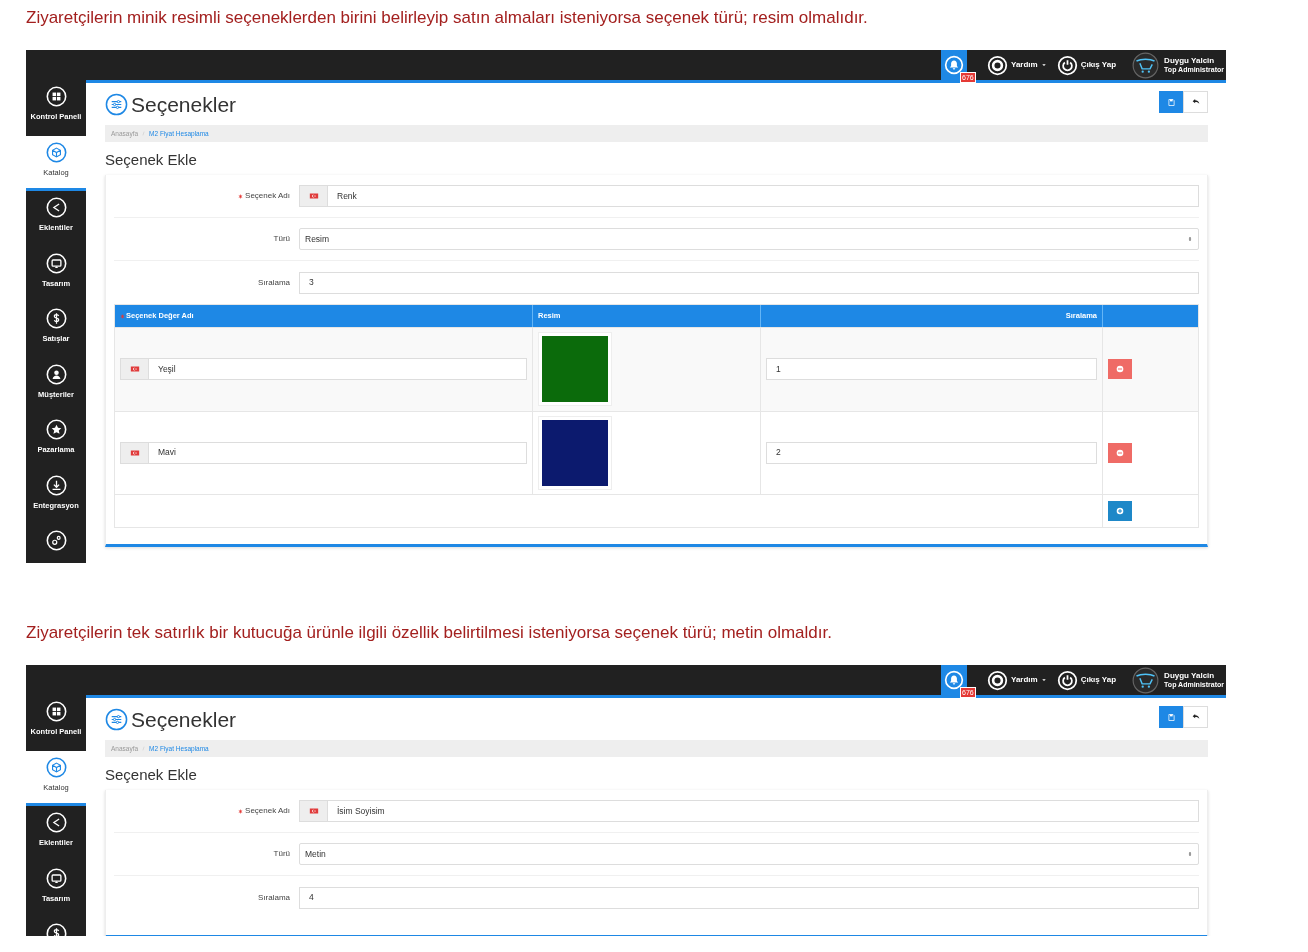 The height and width of the screenshot is (952, 1308). I want to click on plus-circle-icon, so click(1120, 511).